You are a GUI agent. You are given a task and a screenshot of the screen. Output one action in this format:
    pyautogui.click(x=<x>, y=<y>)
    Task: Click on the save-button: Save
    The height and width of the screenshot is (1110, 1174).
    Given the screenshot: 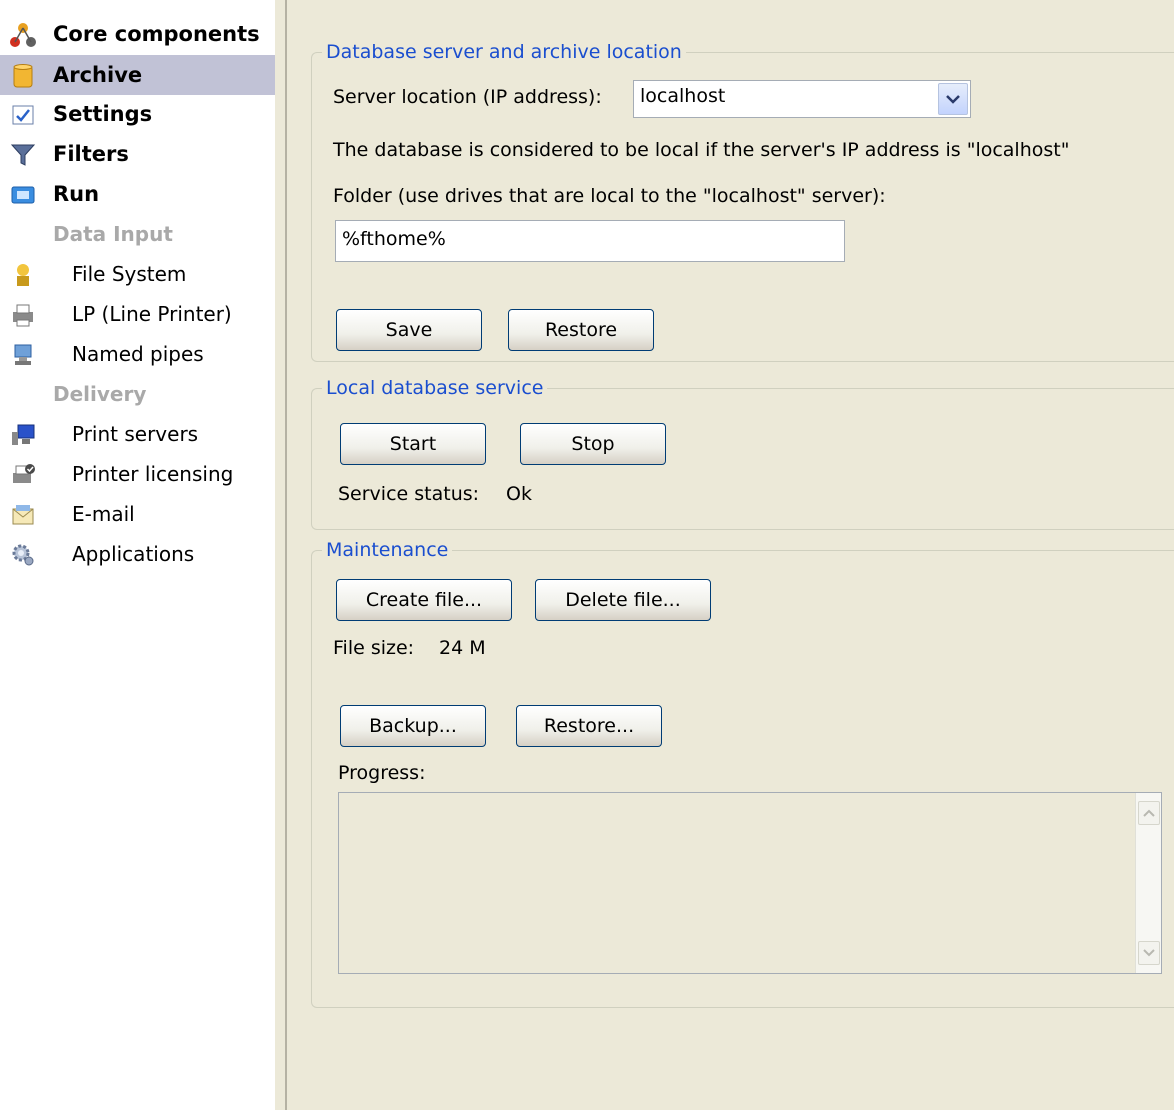 What is the action you would take?
    pyautogui.click(x=409, y=330)
    